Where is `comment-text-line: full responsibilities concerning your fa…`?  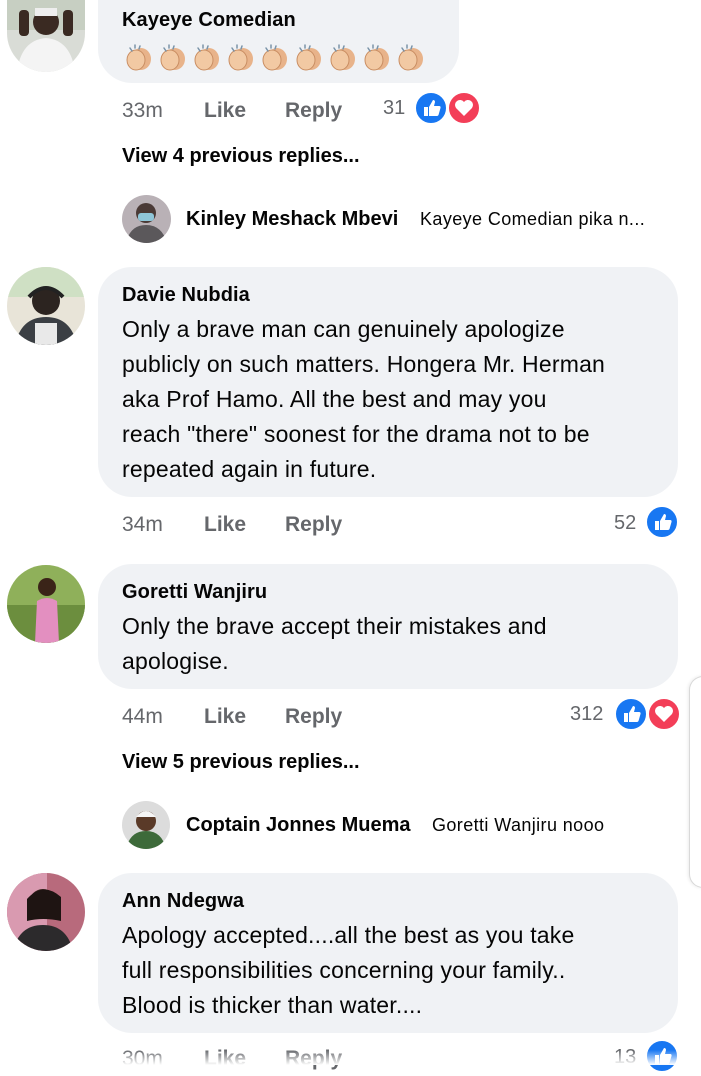
comment-text-line: full responsibilities concerning your fa… is located at coordinates (344, 970).